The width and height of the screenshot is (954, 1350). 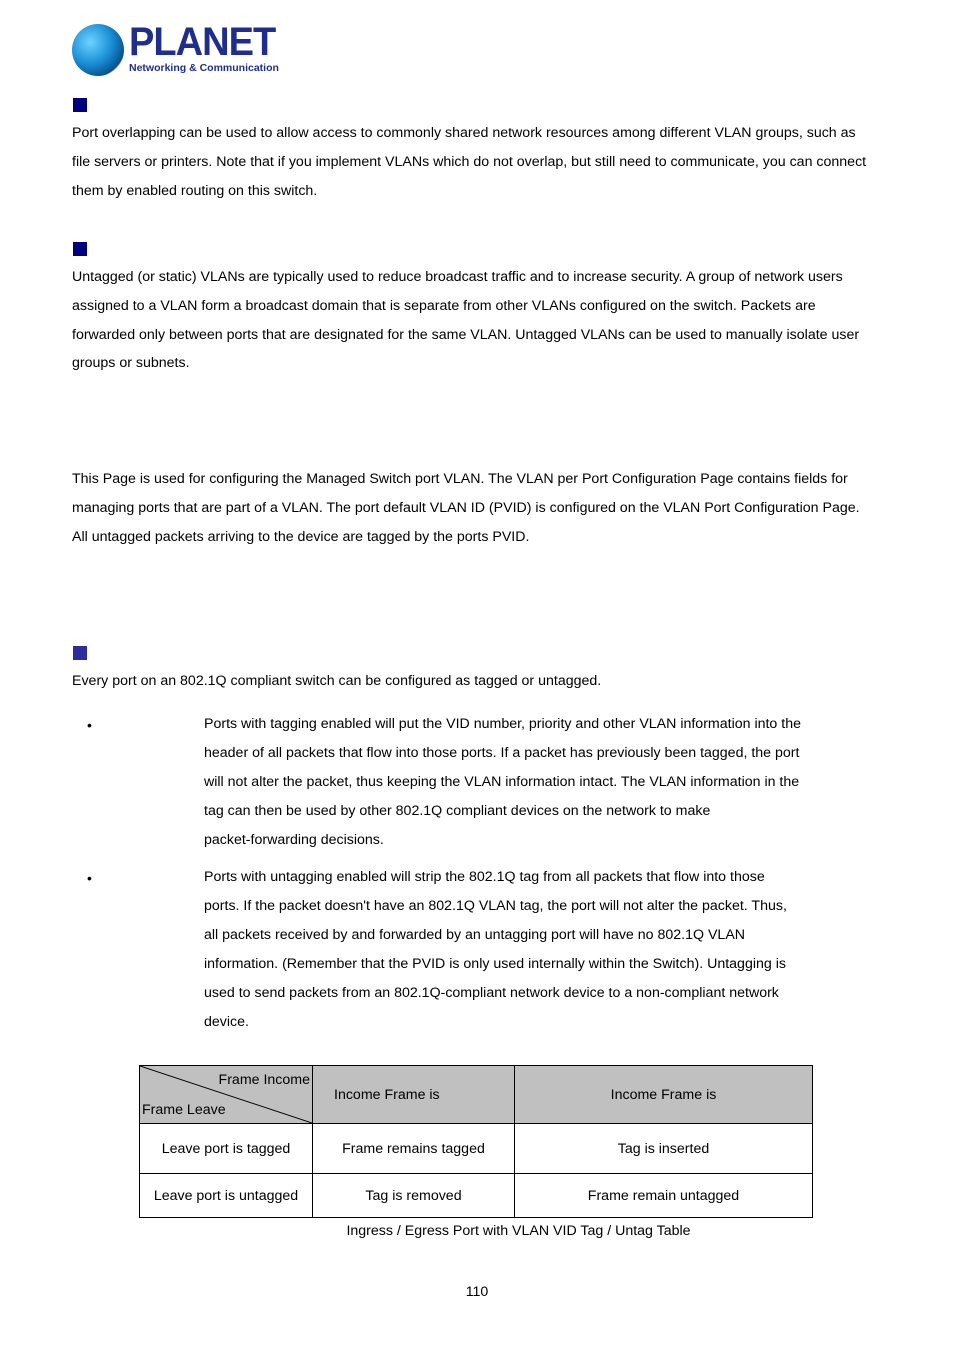 I want to click on text-line: them by enabled routing on this switch., so click(x=195, y=190).